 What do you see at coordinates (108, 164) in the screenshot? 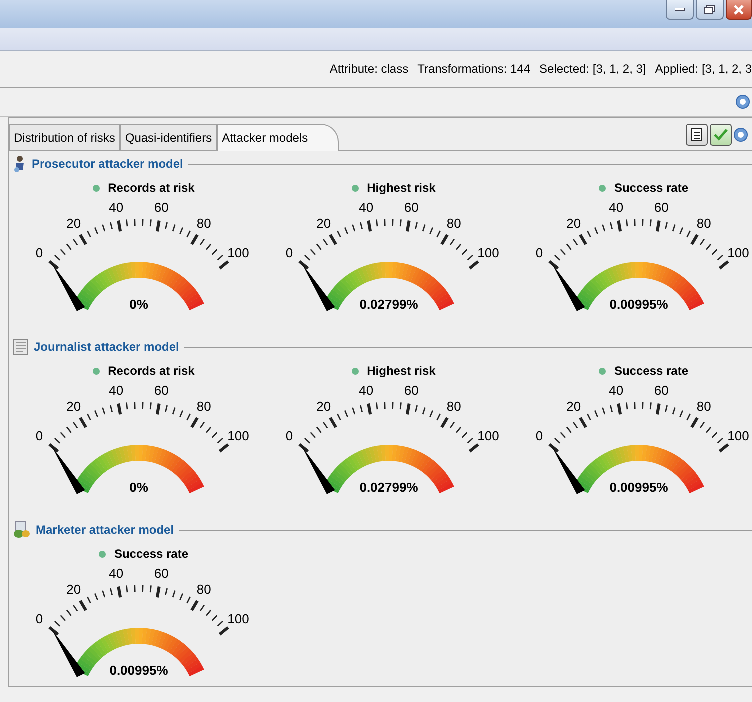
I see `section-title: Prosecutor attacker model` at bounding box center [108, 164].